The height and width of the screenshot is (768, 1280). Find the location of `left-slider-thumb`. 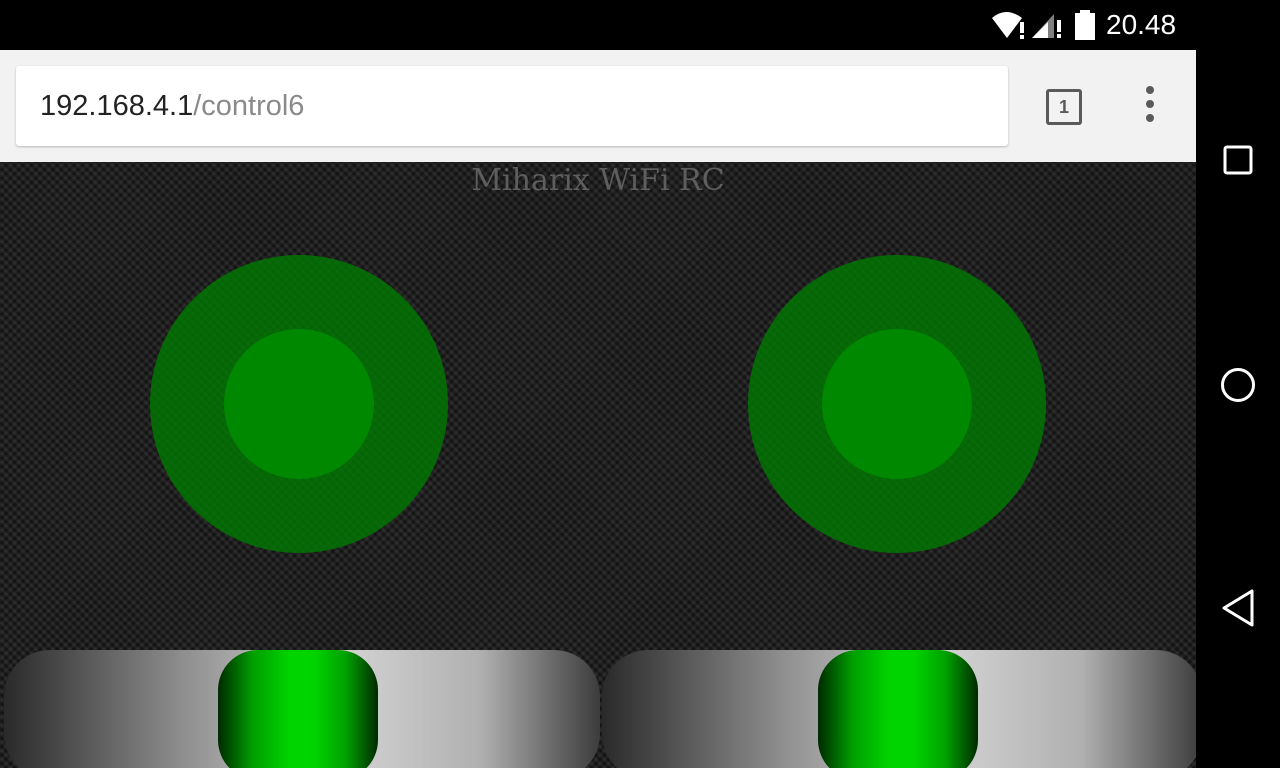

left-slider-thumb is located at coordinates (298, 709).